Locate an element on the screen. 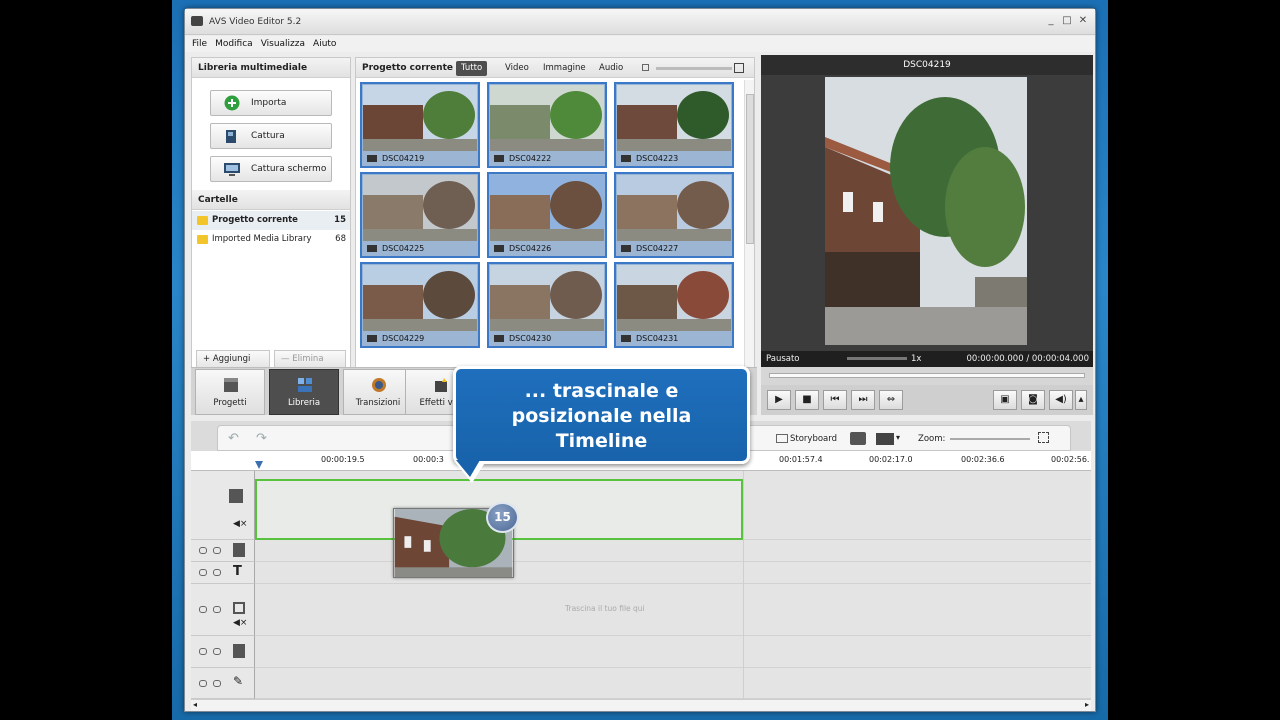 Image resolution: width=1280 pixels, height=720 pixels. camera-icon is located at coordinates (231, 136).